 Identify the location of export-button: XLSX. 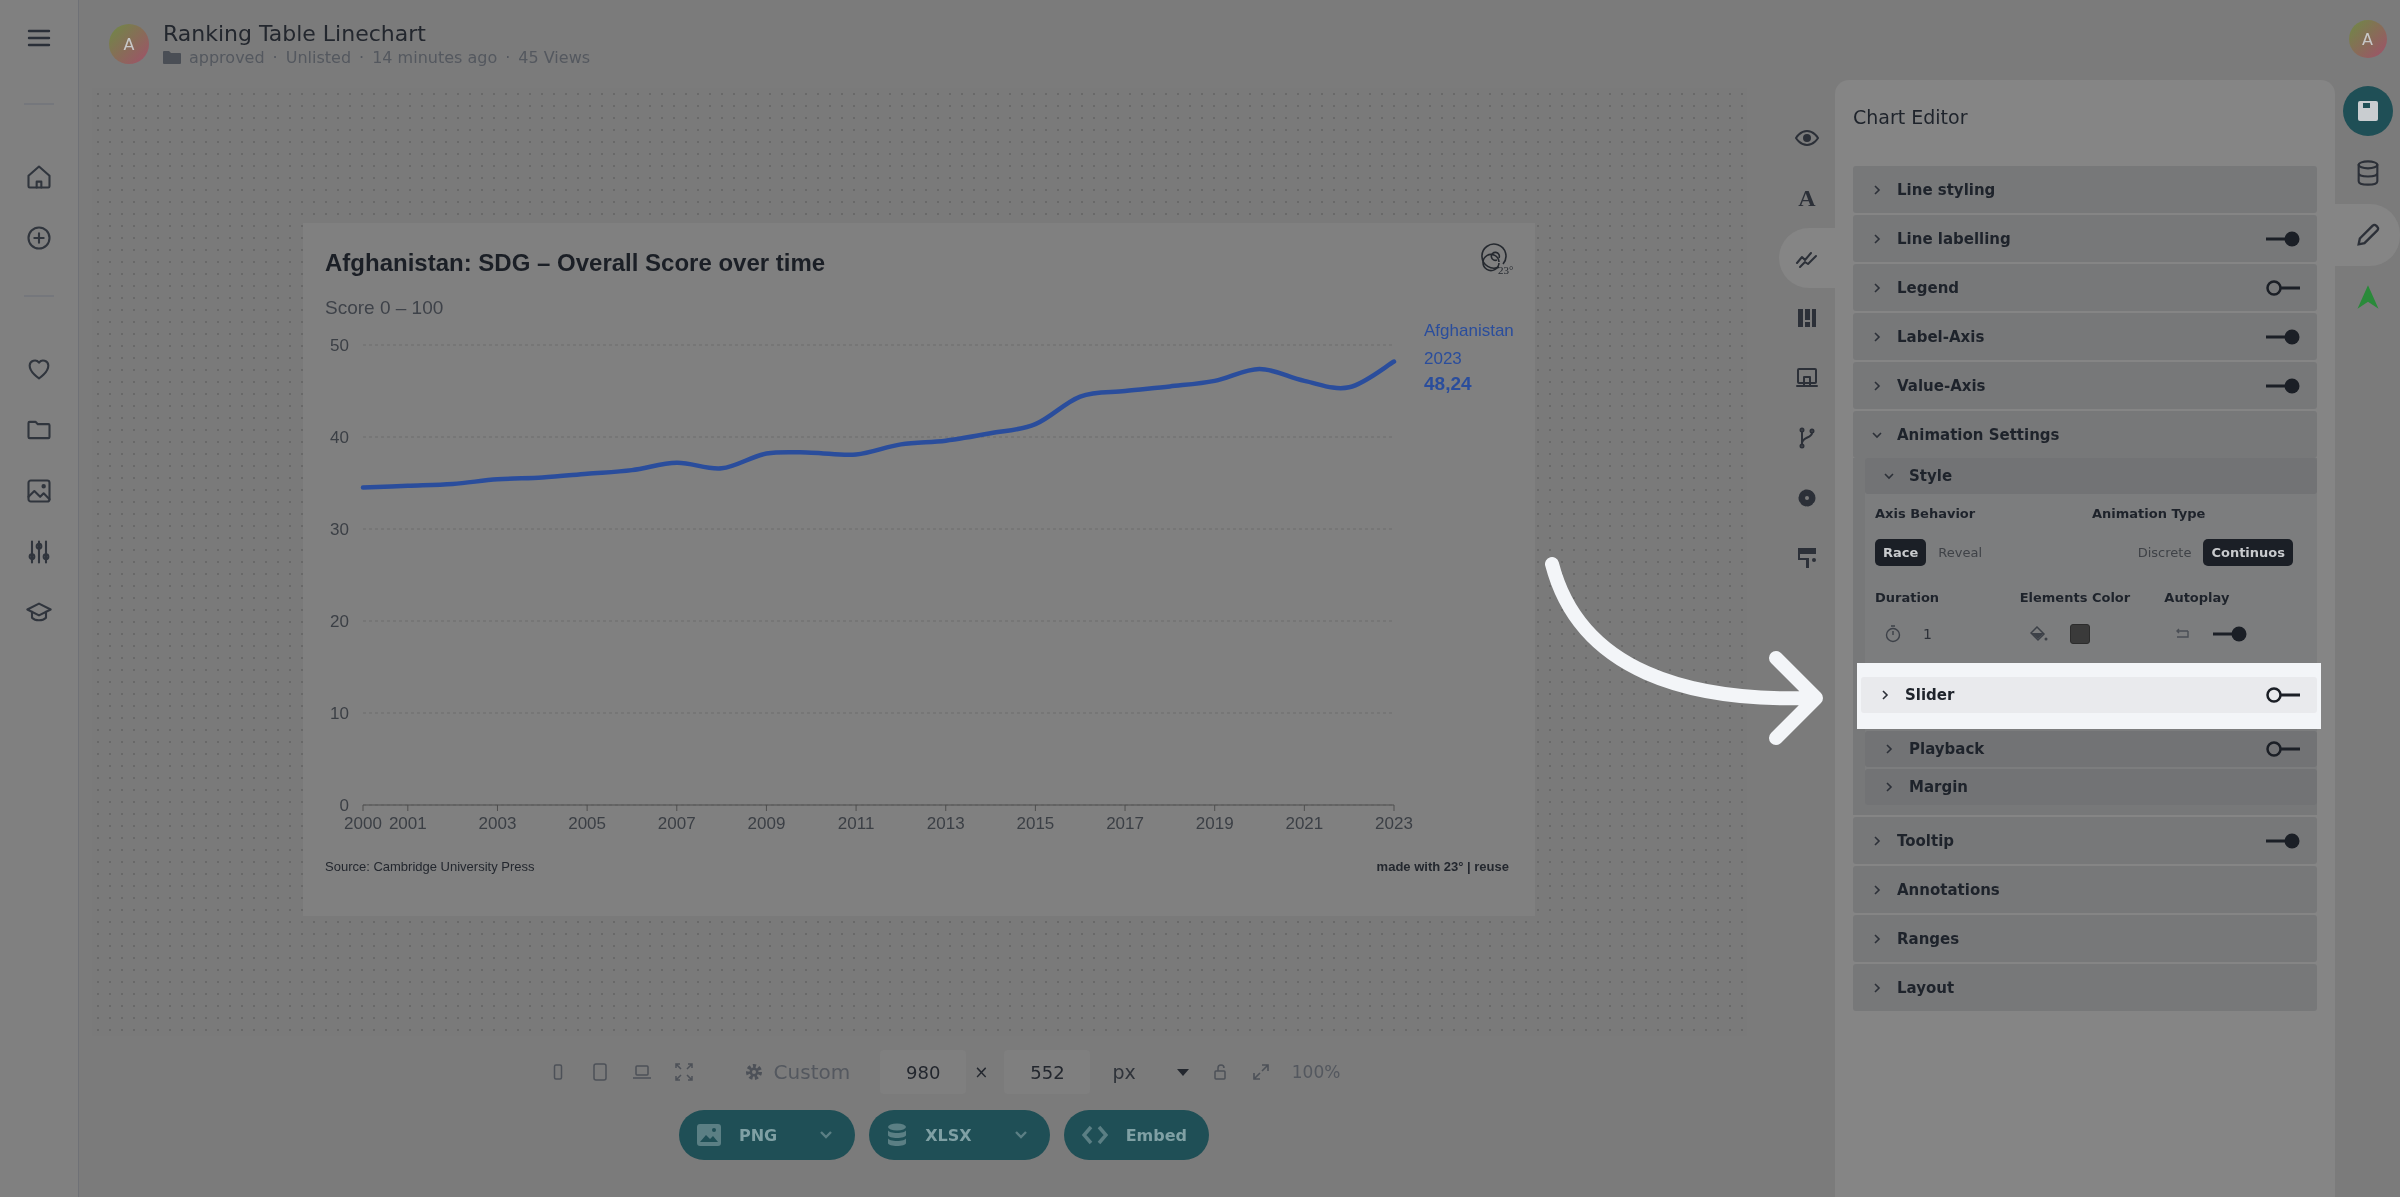
(959, 1135).